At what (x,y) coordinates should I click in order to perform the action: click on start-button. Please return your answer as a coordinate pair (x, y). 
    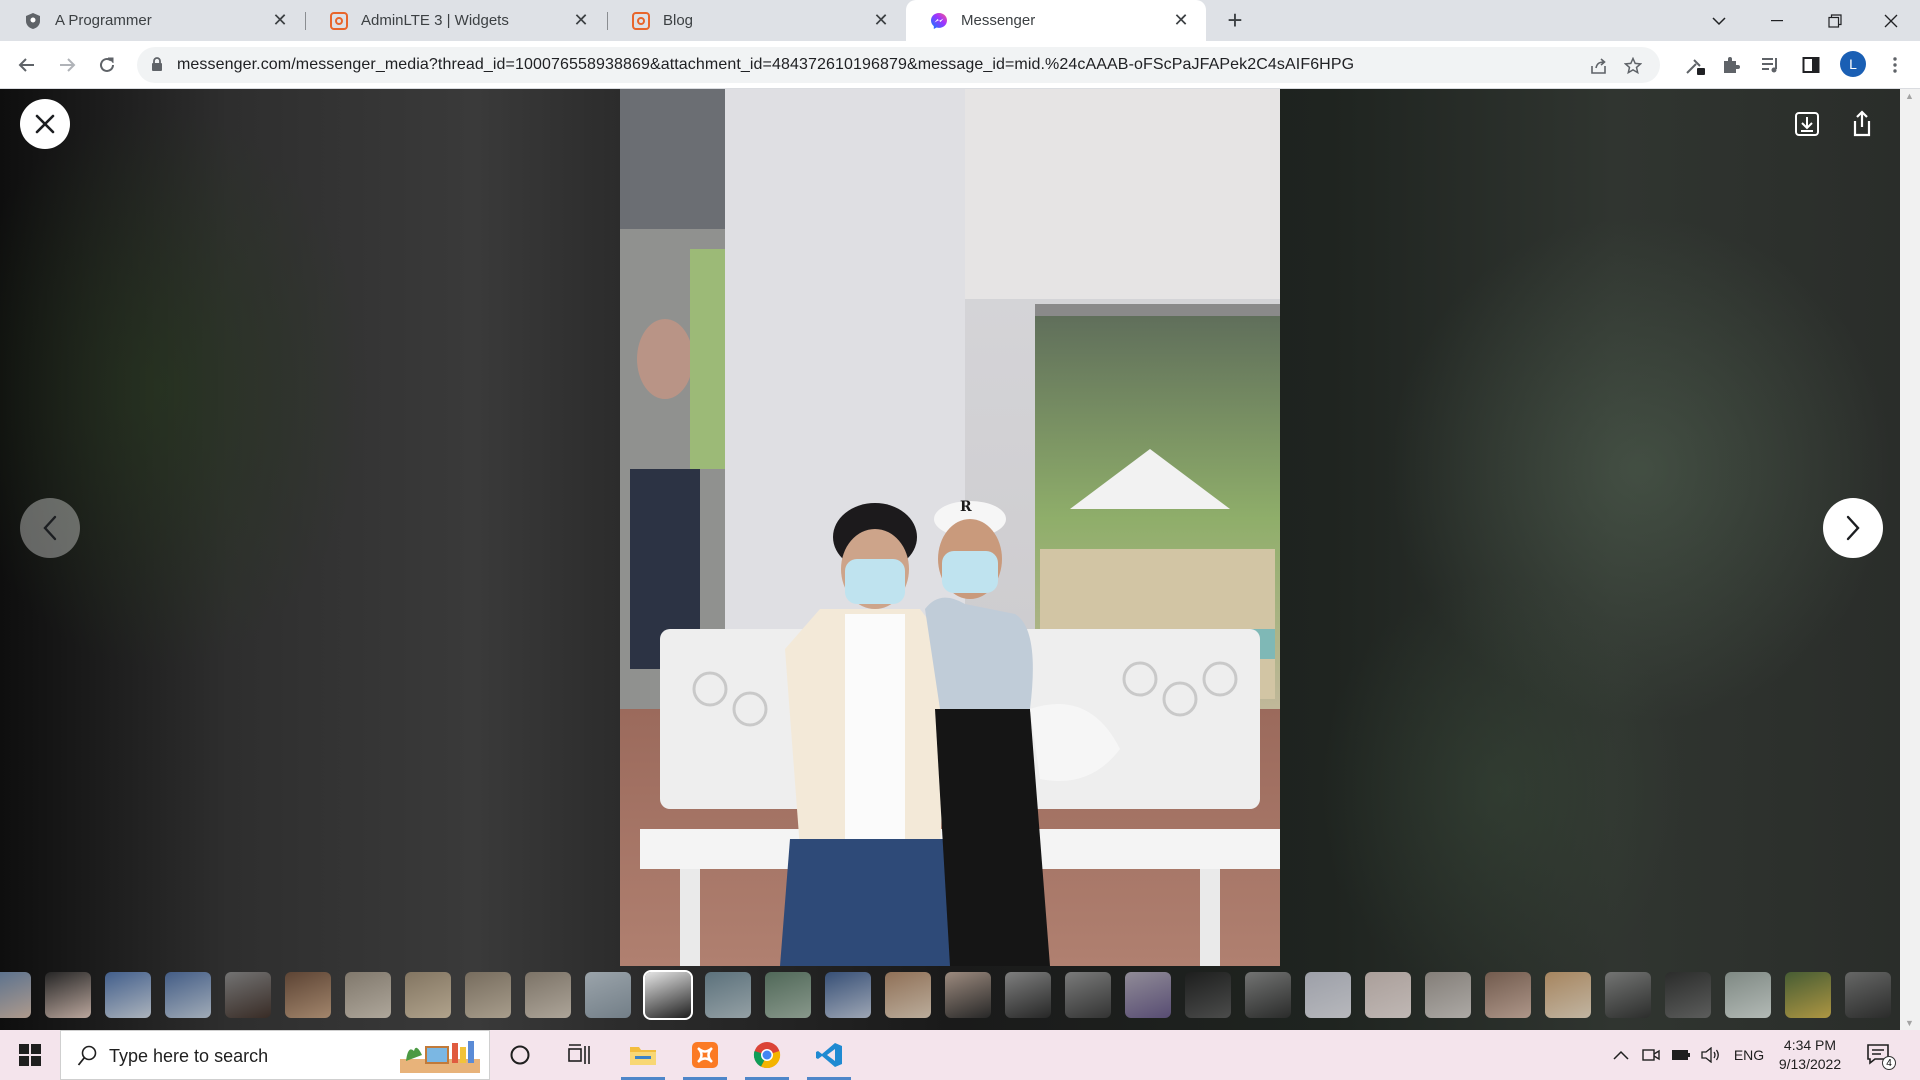
    Looking at the image, I should click on (30, 1055).